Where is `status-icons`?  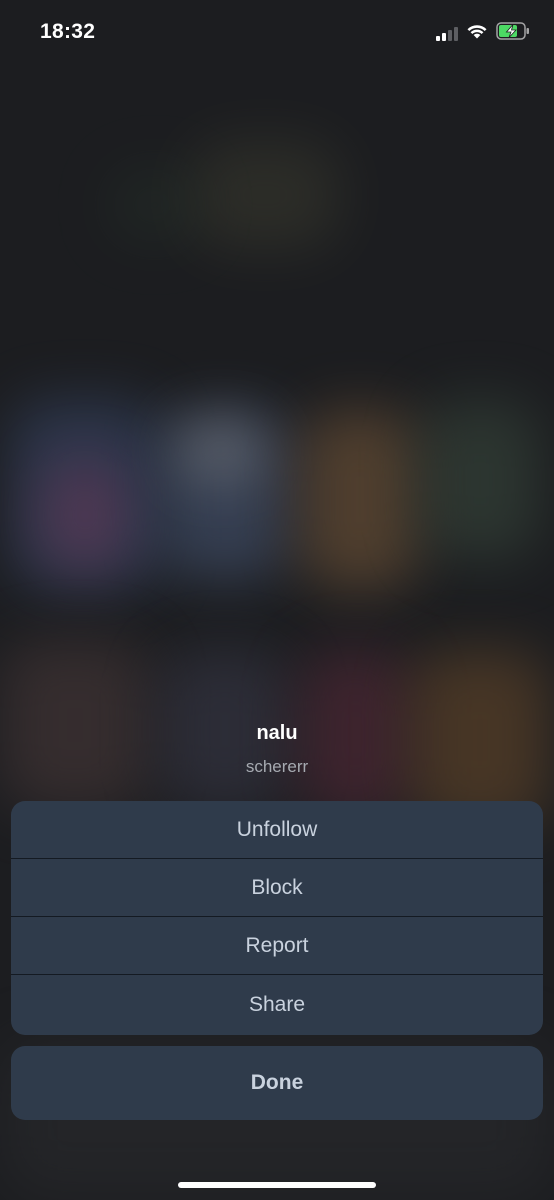
status-icons is located at coordinates (483, 33).